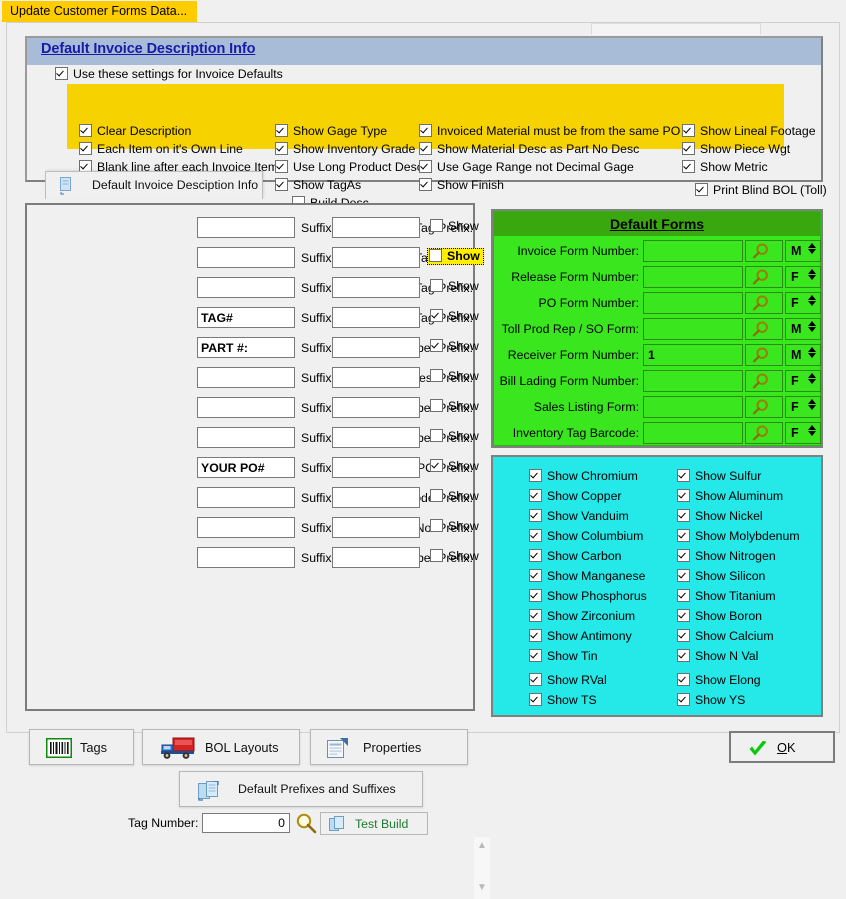 The height and width of the screenshot is (899, 846). I want to click on option-show-gage-type: Show Gage Type, so click(331, 131).